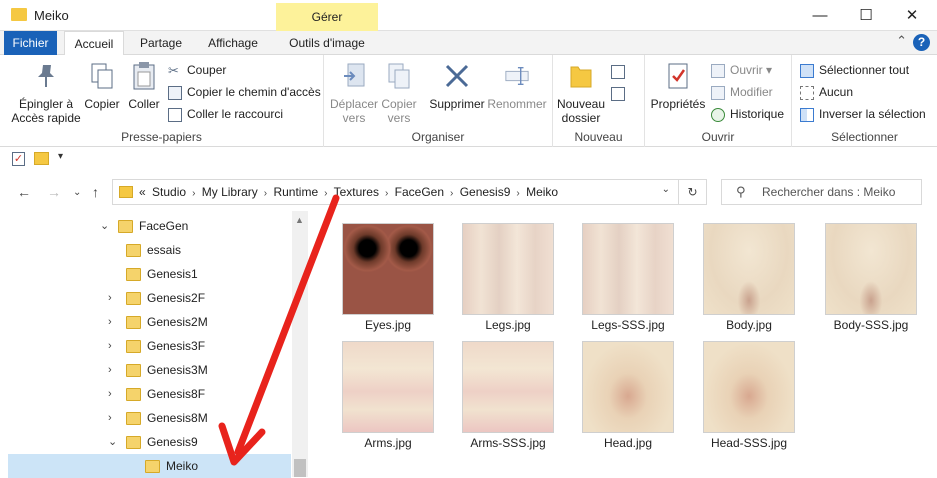 Image resolution: width=937 pixels, height=478 pixels. I want to click on file-item: Head-SSS.jpg, so click(749, 389).